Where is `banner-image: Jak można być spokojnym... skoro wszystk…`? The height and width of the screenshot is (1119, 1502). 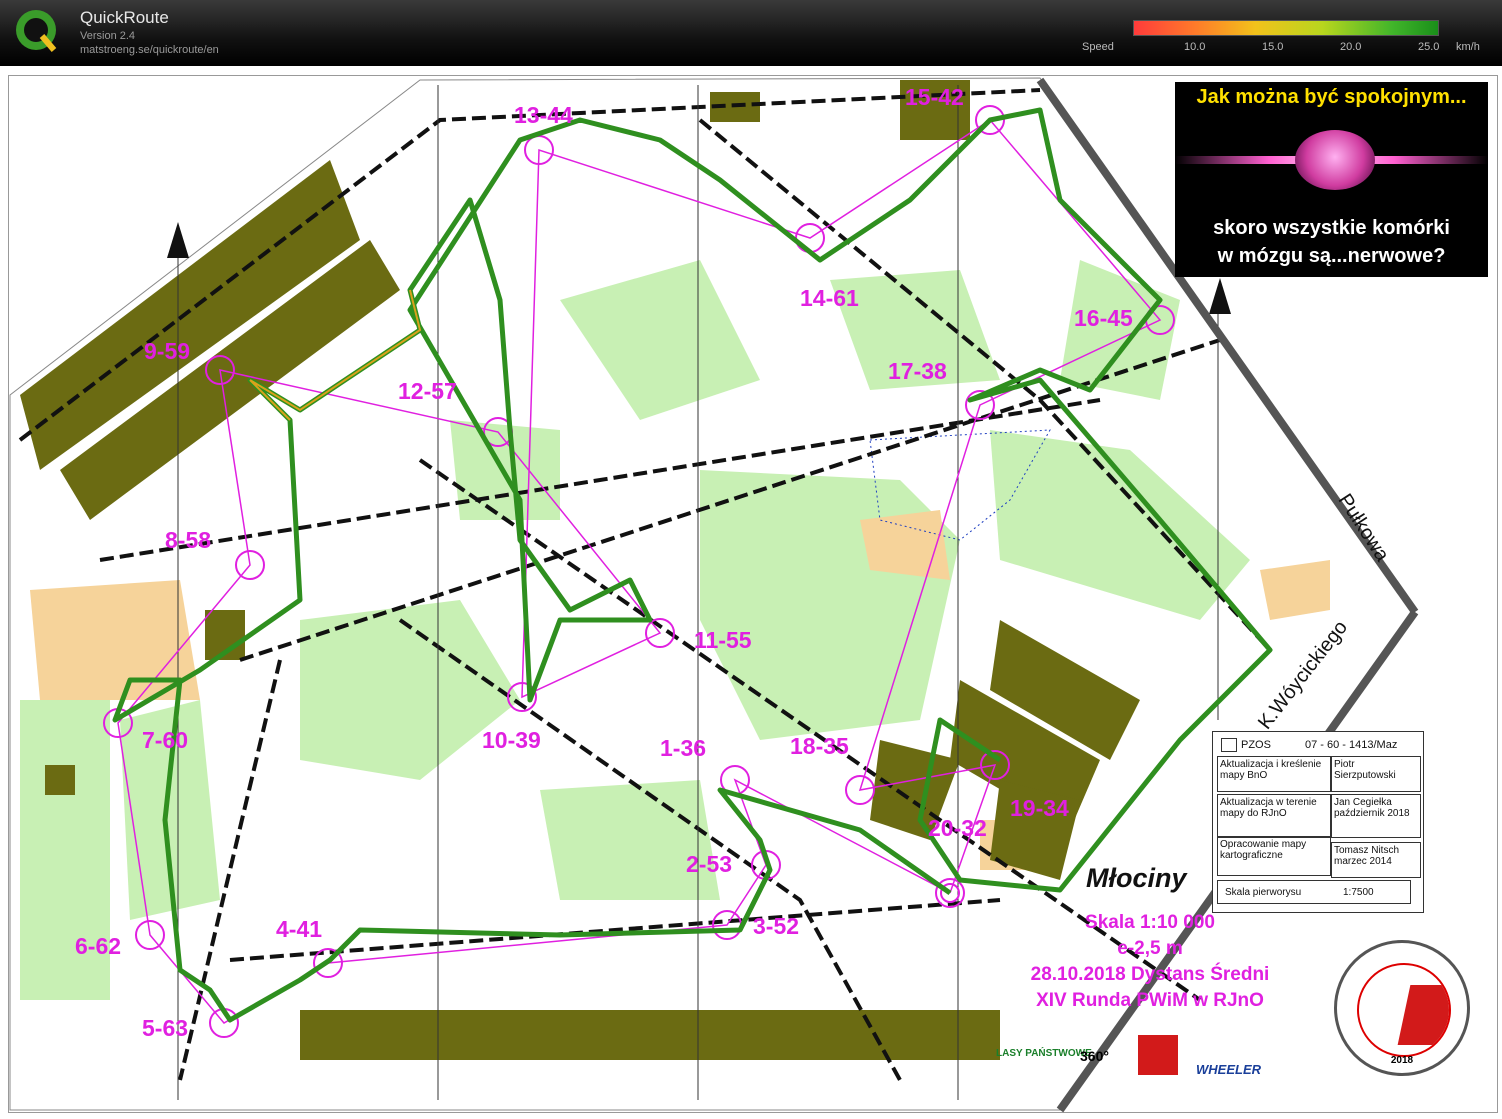
banner-image: Jak można być spokojnym... skoro wszystk… is located at coordinates (1331, 179).